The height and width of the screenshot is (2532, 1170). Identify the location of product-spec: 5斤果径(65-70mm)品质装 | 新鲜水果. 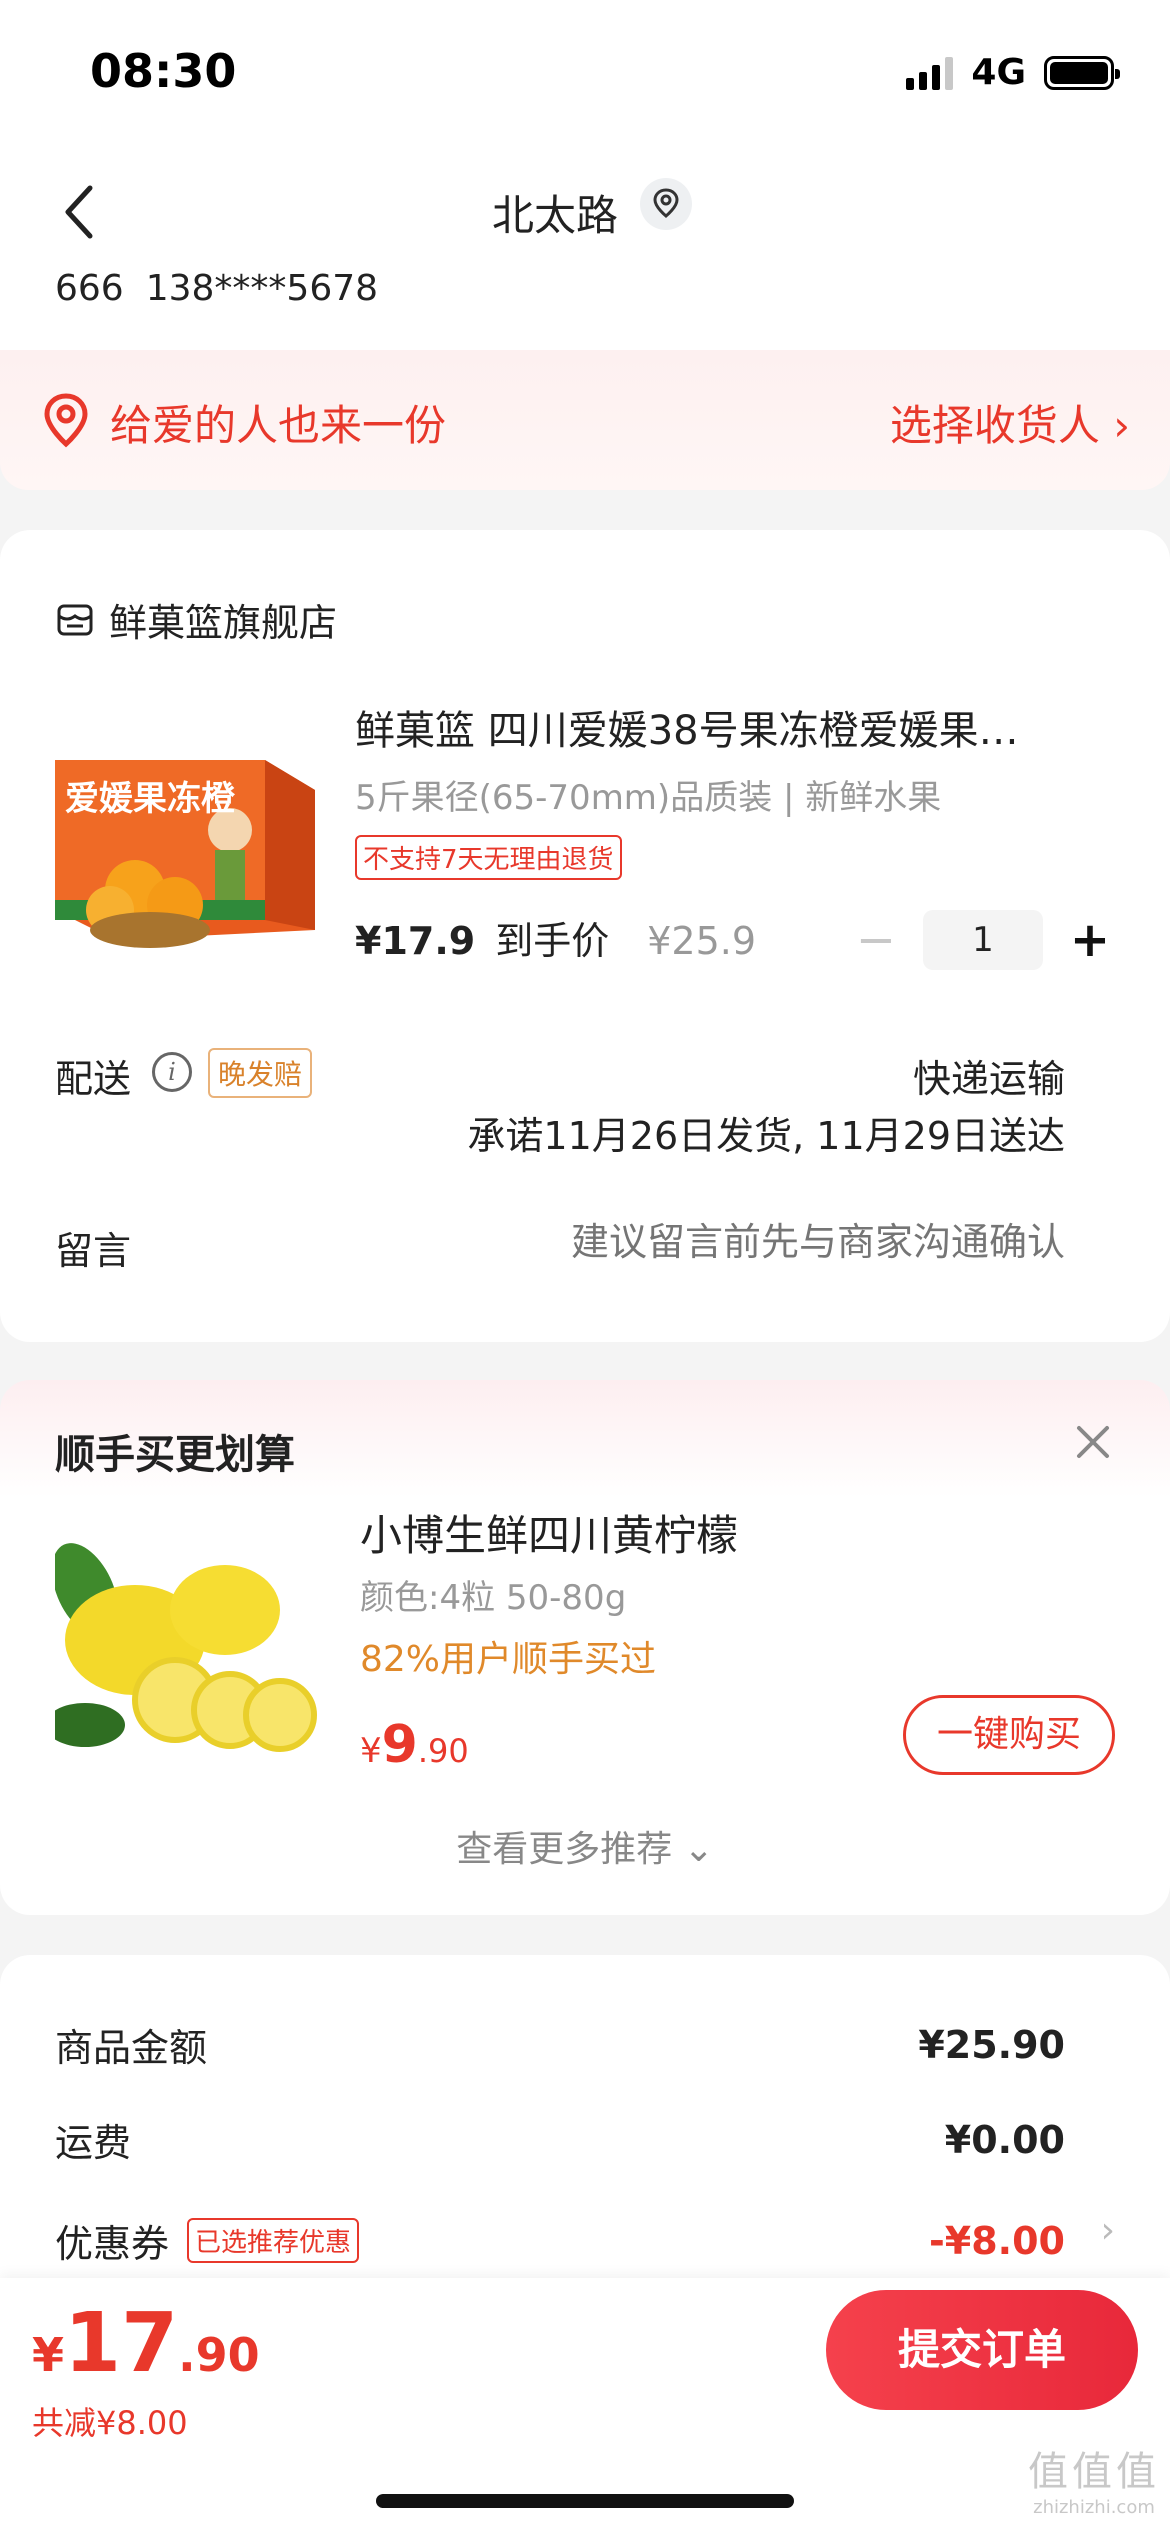
(648, 798).